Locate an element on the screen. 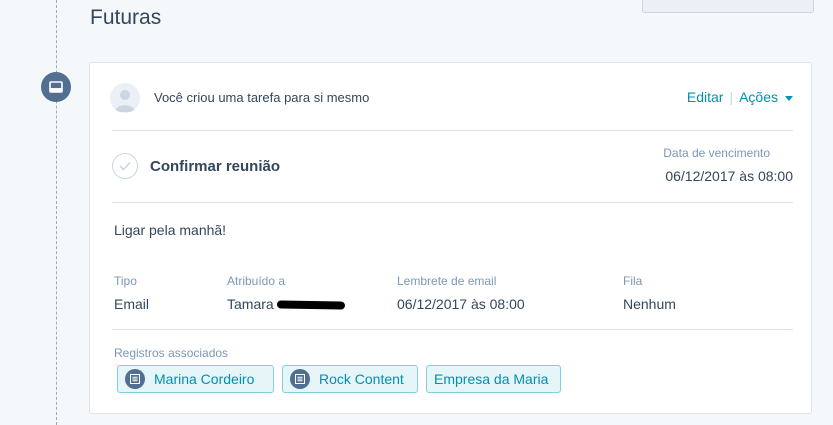 The height and width of the screenshot is (425, 833). due-date-label: Data de vencimento is located at coordinates (716, 153).